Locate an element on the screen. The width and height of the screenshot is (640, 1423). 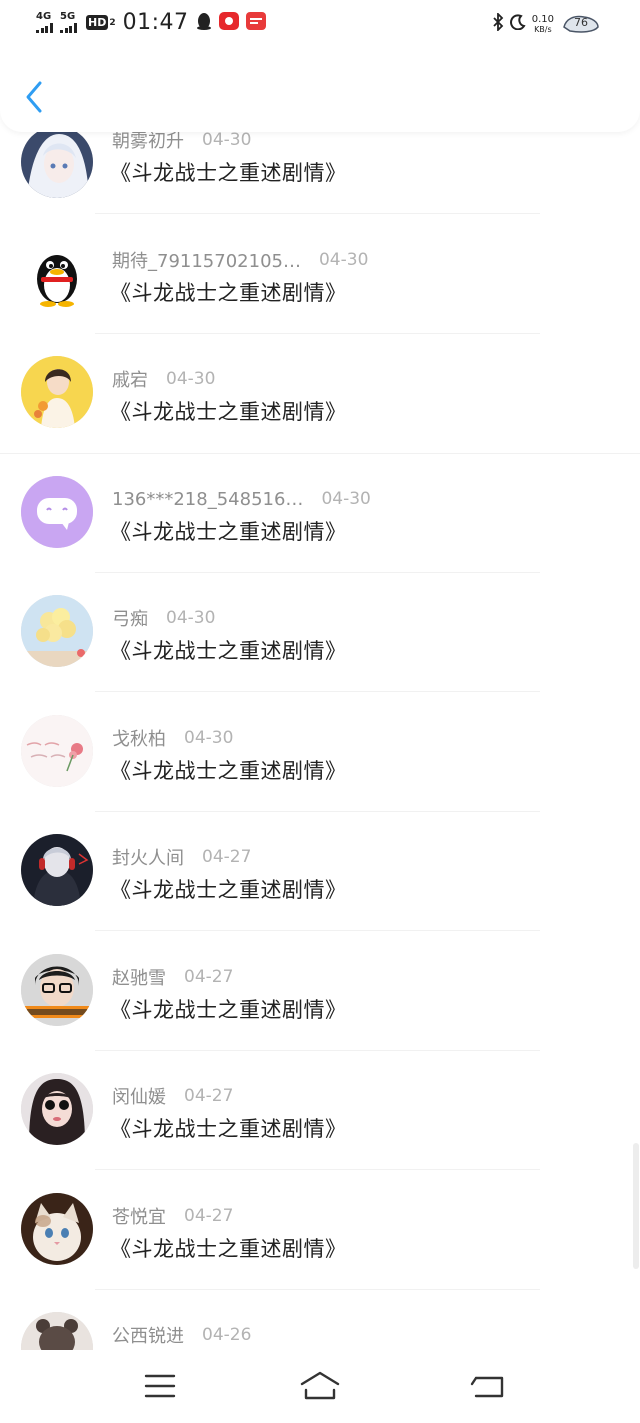
chevron-left-icon is located at coordinates (34, 97).